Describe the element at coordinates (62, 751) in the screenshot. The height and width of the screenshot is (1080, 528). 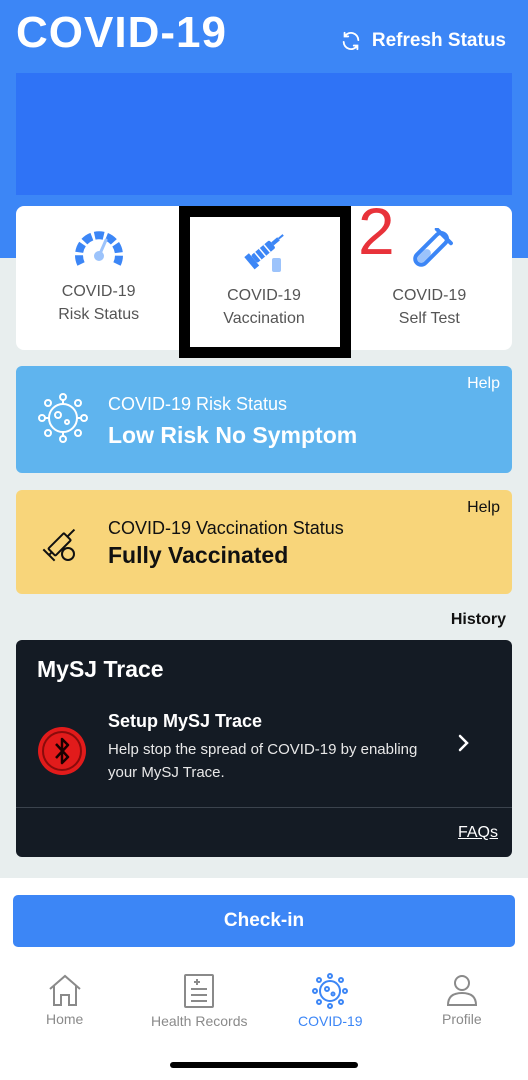
I see `bluetooth-icon` at that location.